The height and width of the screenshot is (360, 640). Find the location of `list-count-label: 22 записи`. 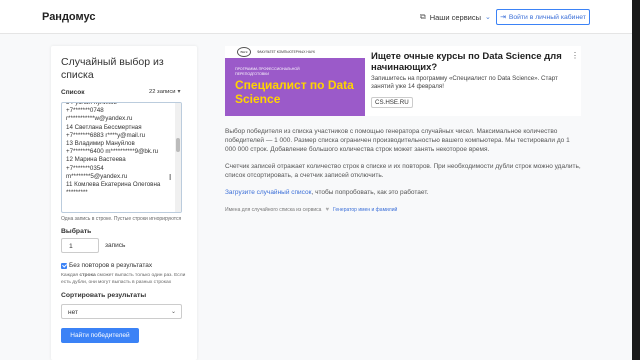

list-count-label: 22 записи is located at coordinates (162, 92).